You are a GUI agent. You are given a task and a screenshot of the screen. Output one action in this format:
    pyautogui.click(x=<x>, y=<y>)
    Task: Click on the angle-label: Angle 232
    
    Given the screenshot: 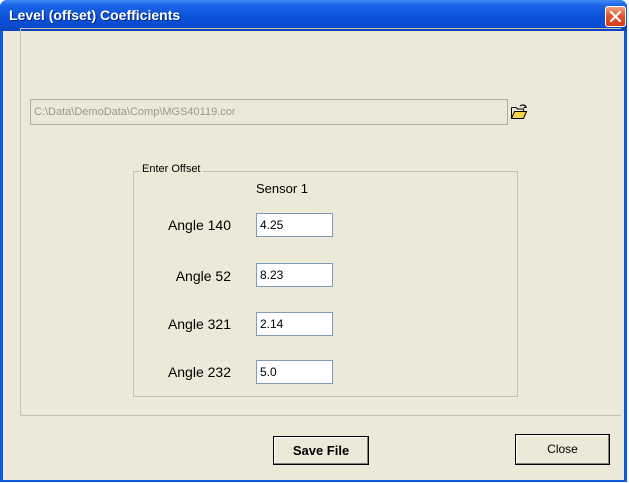 What is the action you would take?
    pyautogui.click(x=199, y=372)
    